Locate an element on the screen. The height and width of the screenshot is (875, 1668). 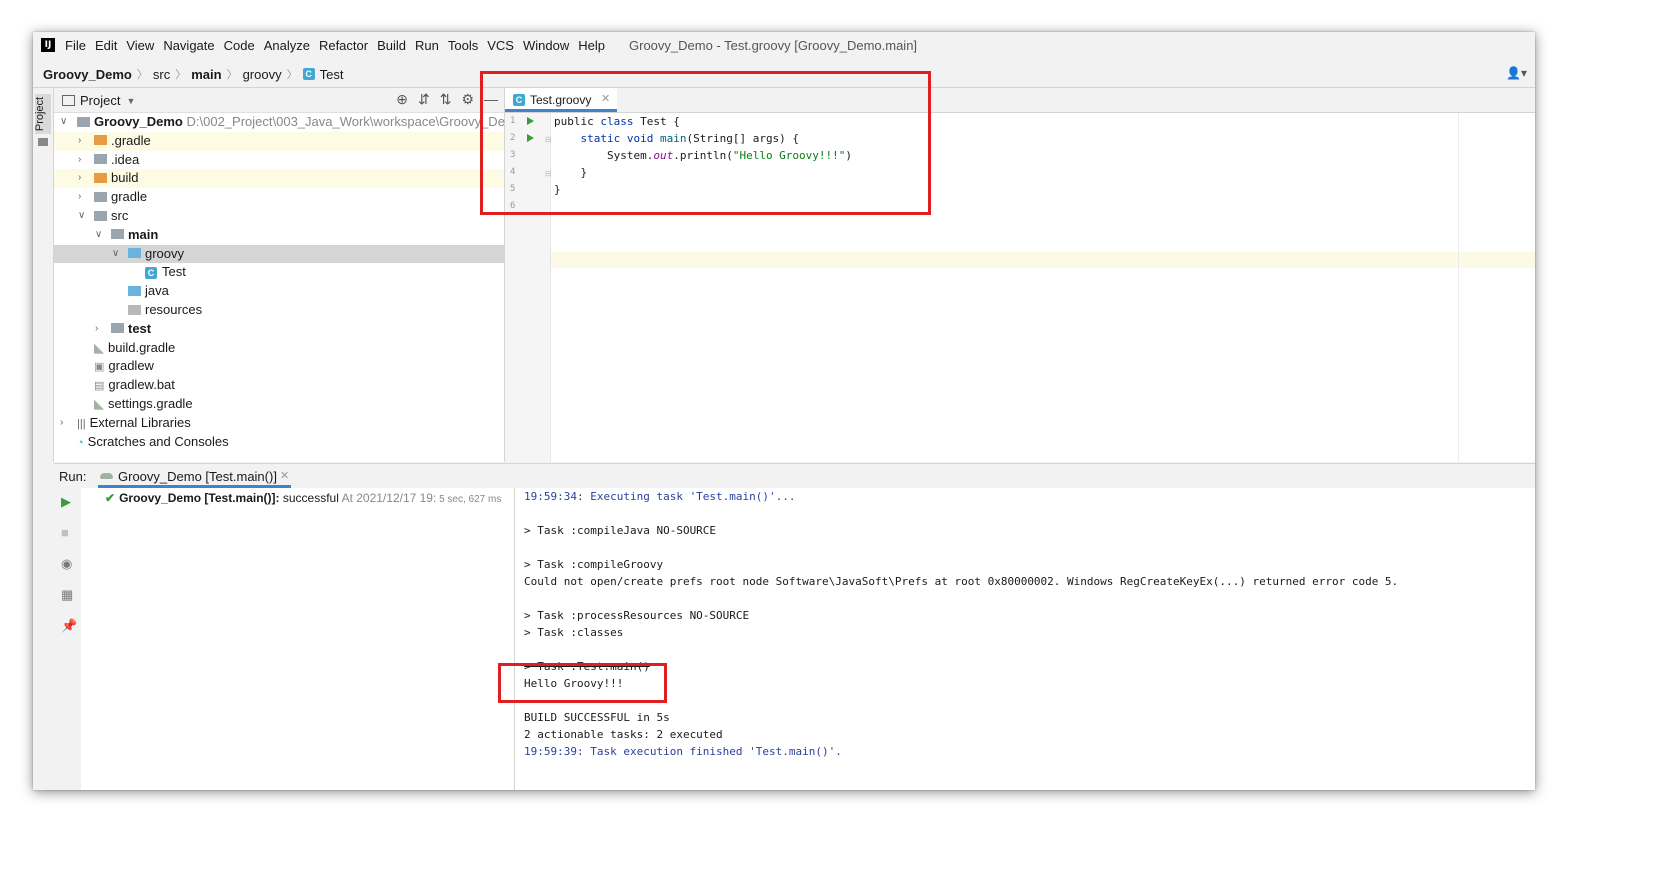
intellij-app-icon: IJ is located at coordinates (48, 45).